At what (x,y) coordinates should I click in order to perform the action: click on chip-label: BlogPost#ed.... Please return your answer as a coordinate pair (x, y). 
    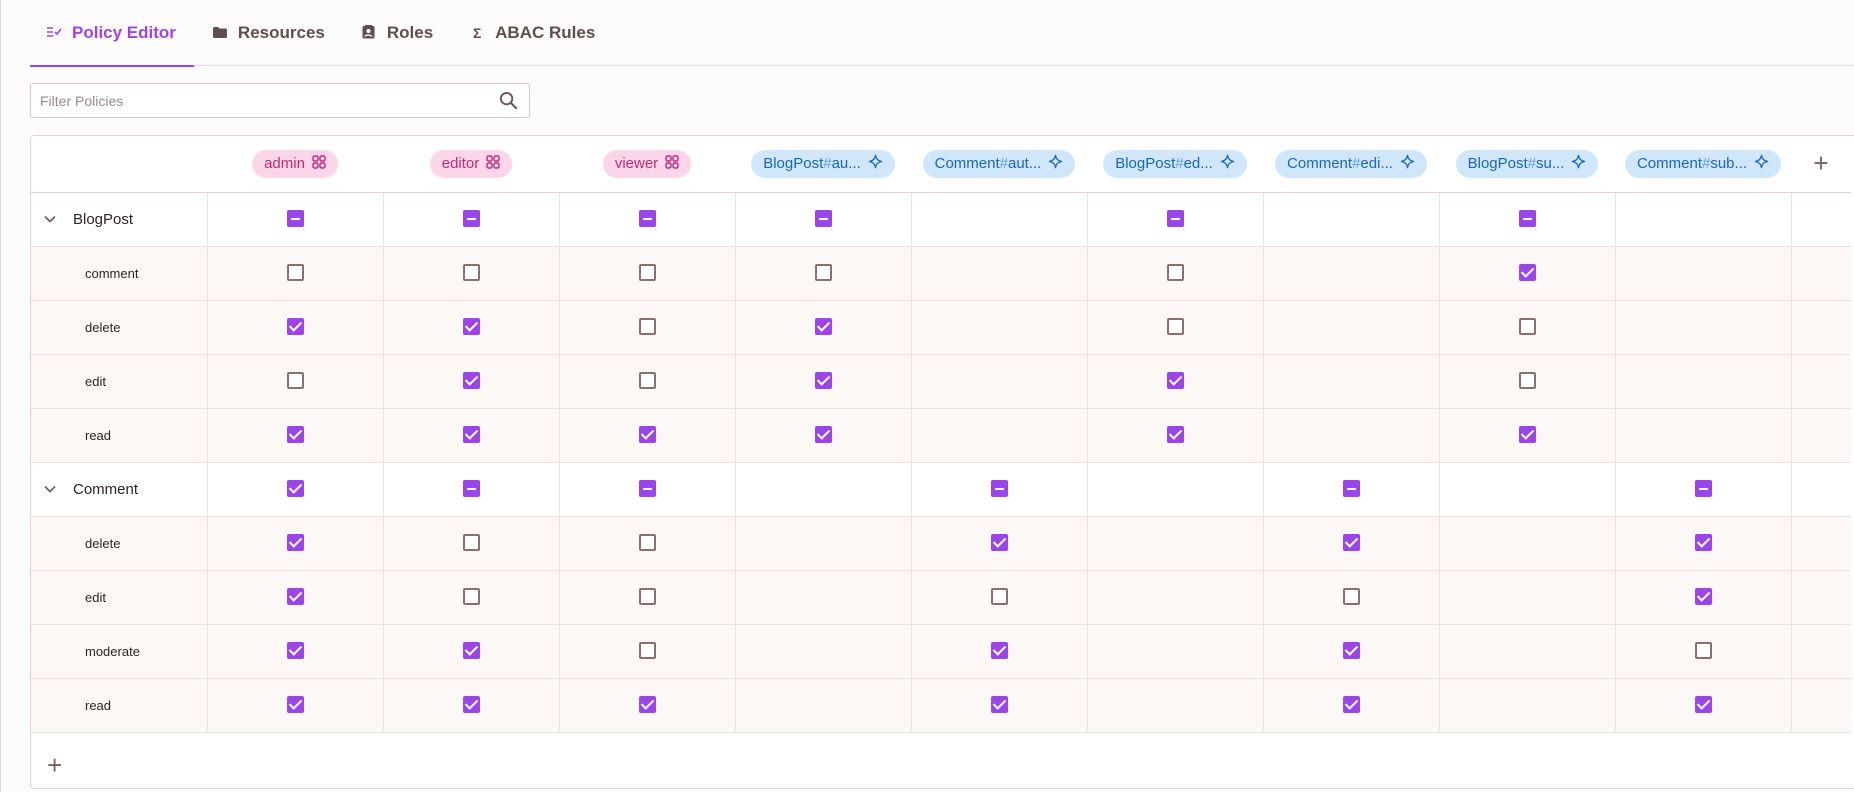
    Looking at the image, I should click on (1164, 163).